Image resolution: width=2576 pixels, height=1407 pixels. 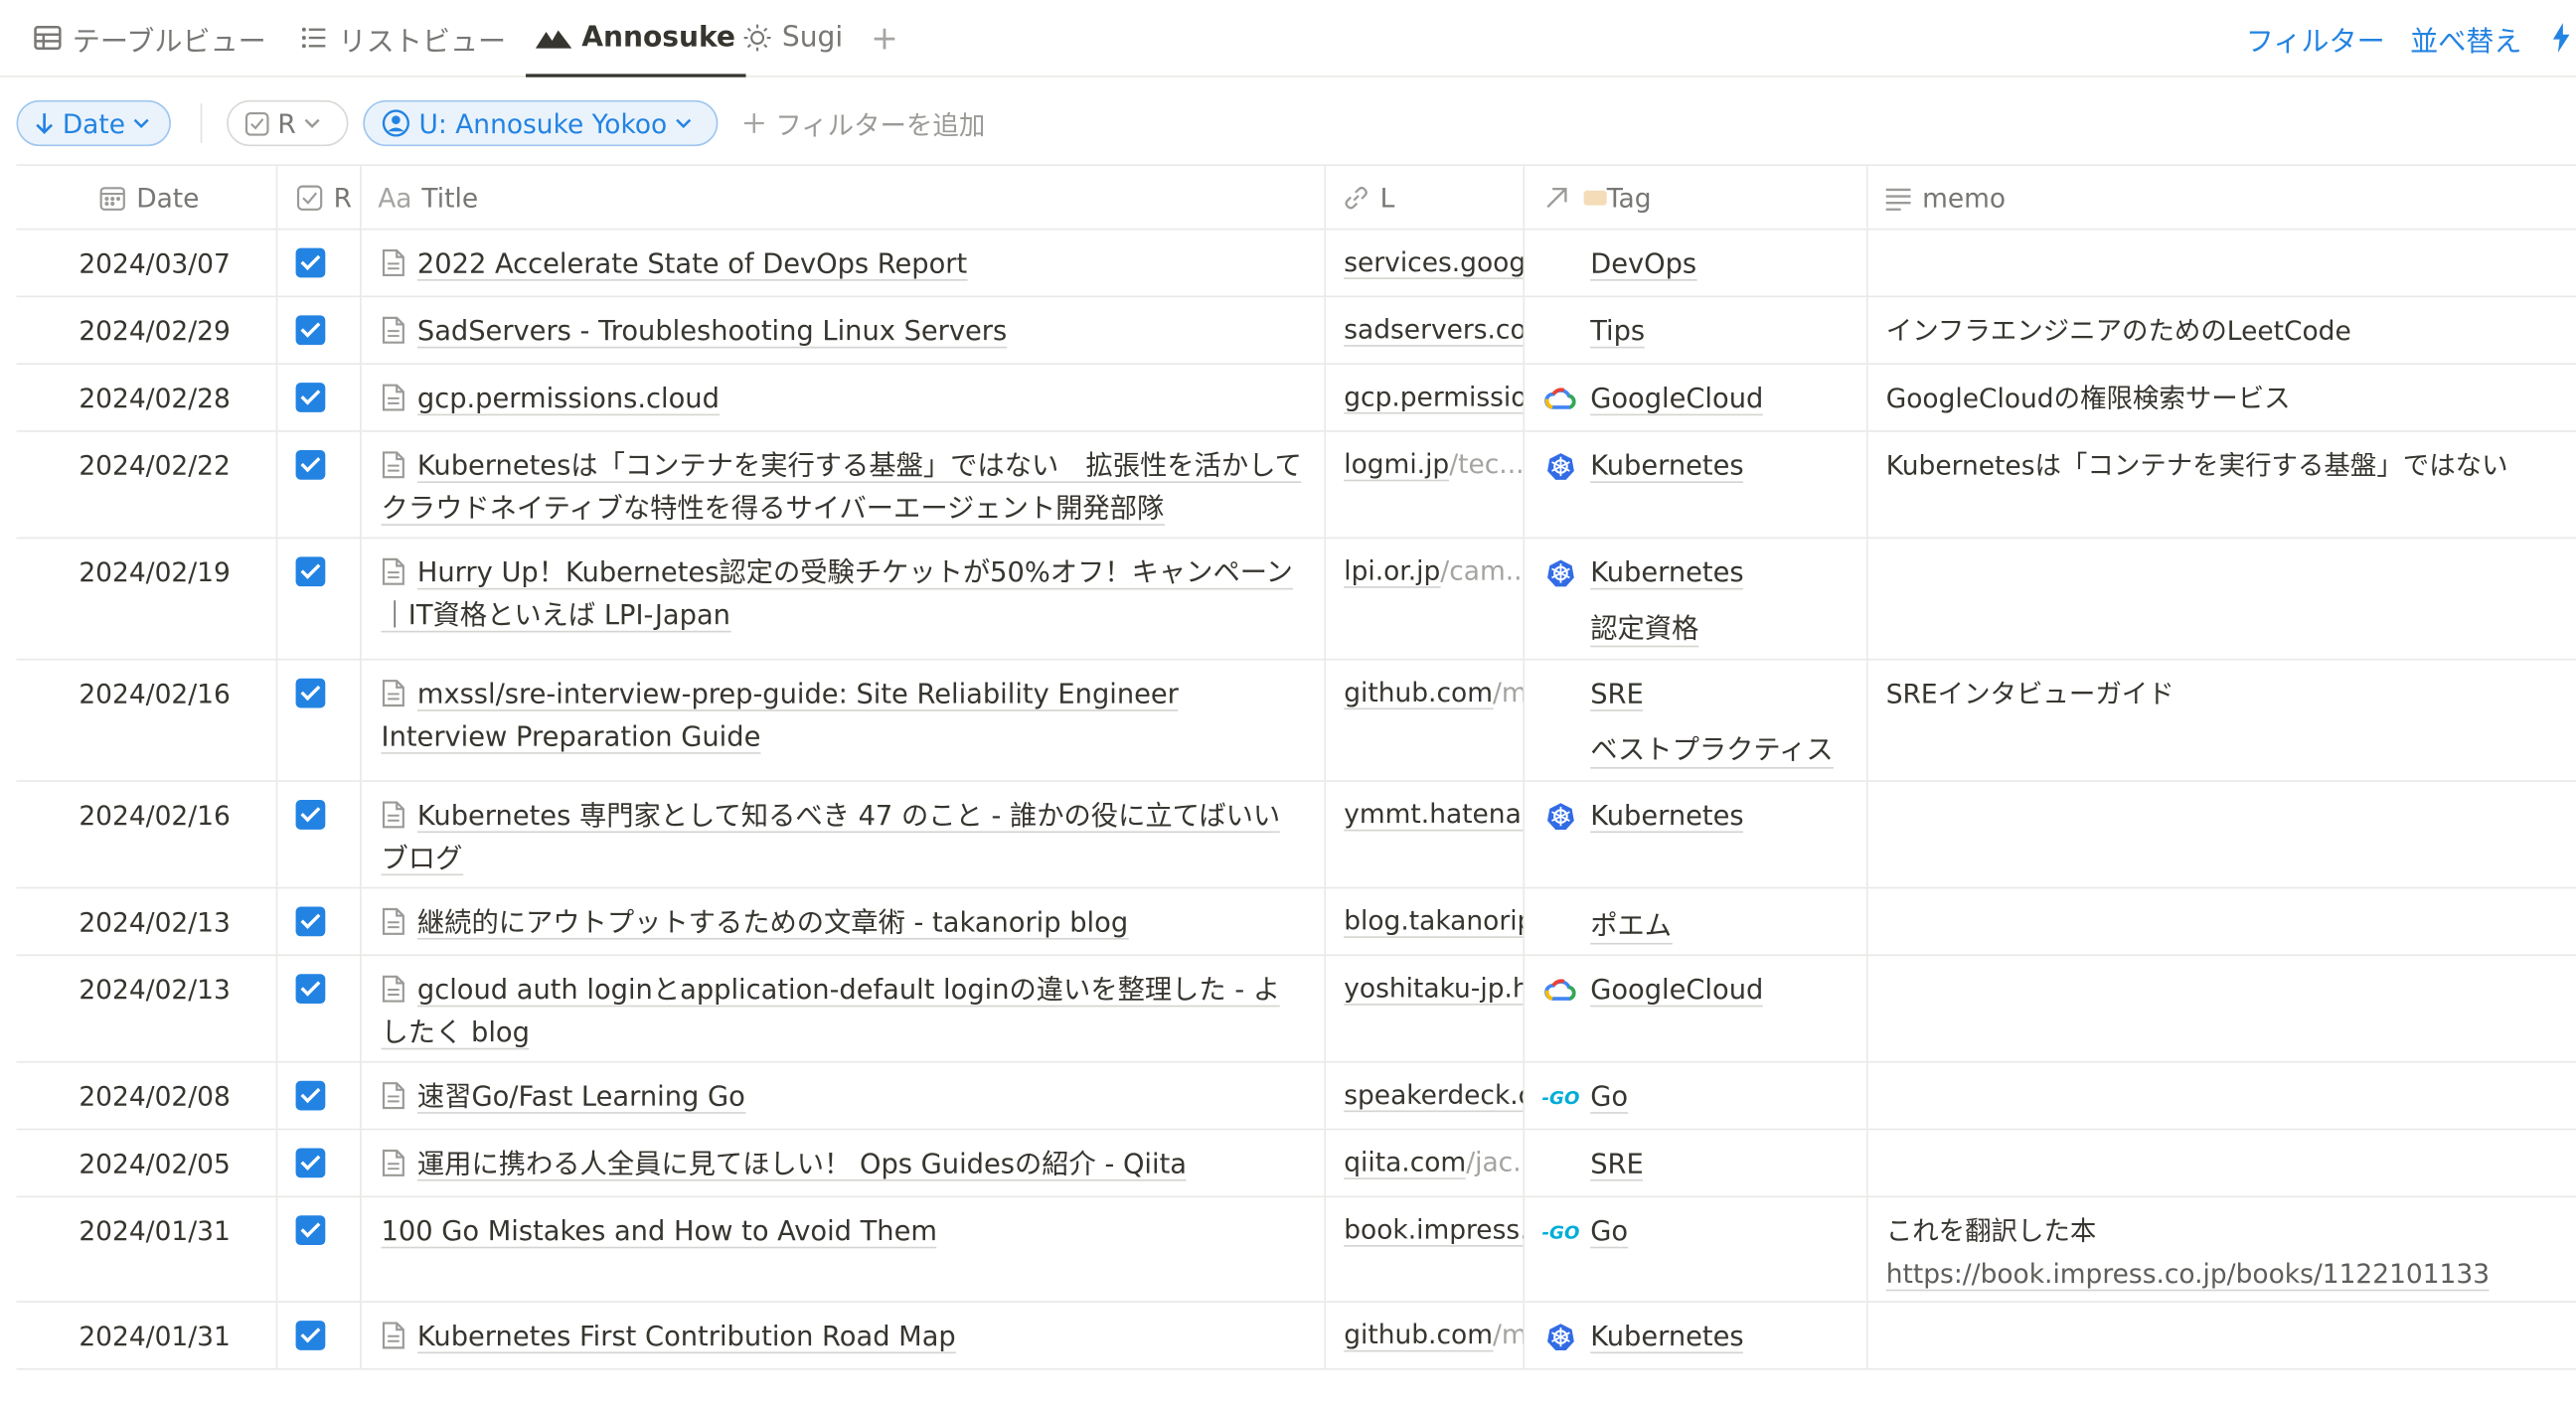 I want to click on link-cell: services.goog, so click(x=1424, y=263).